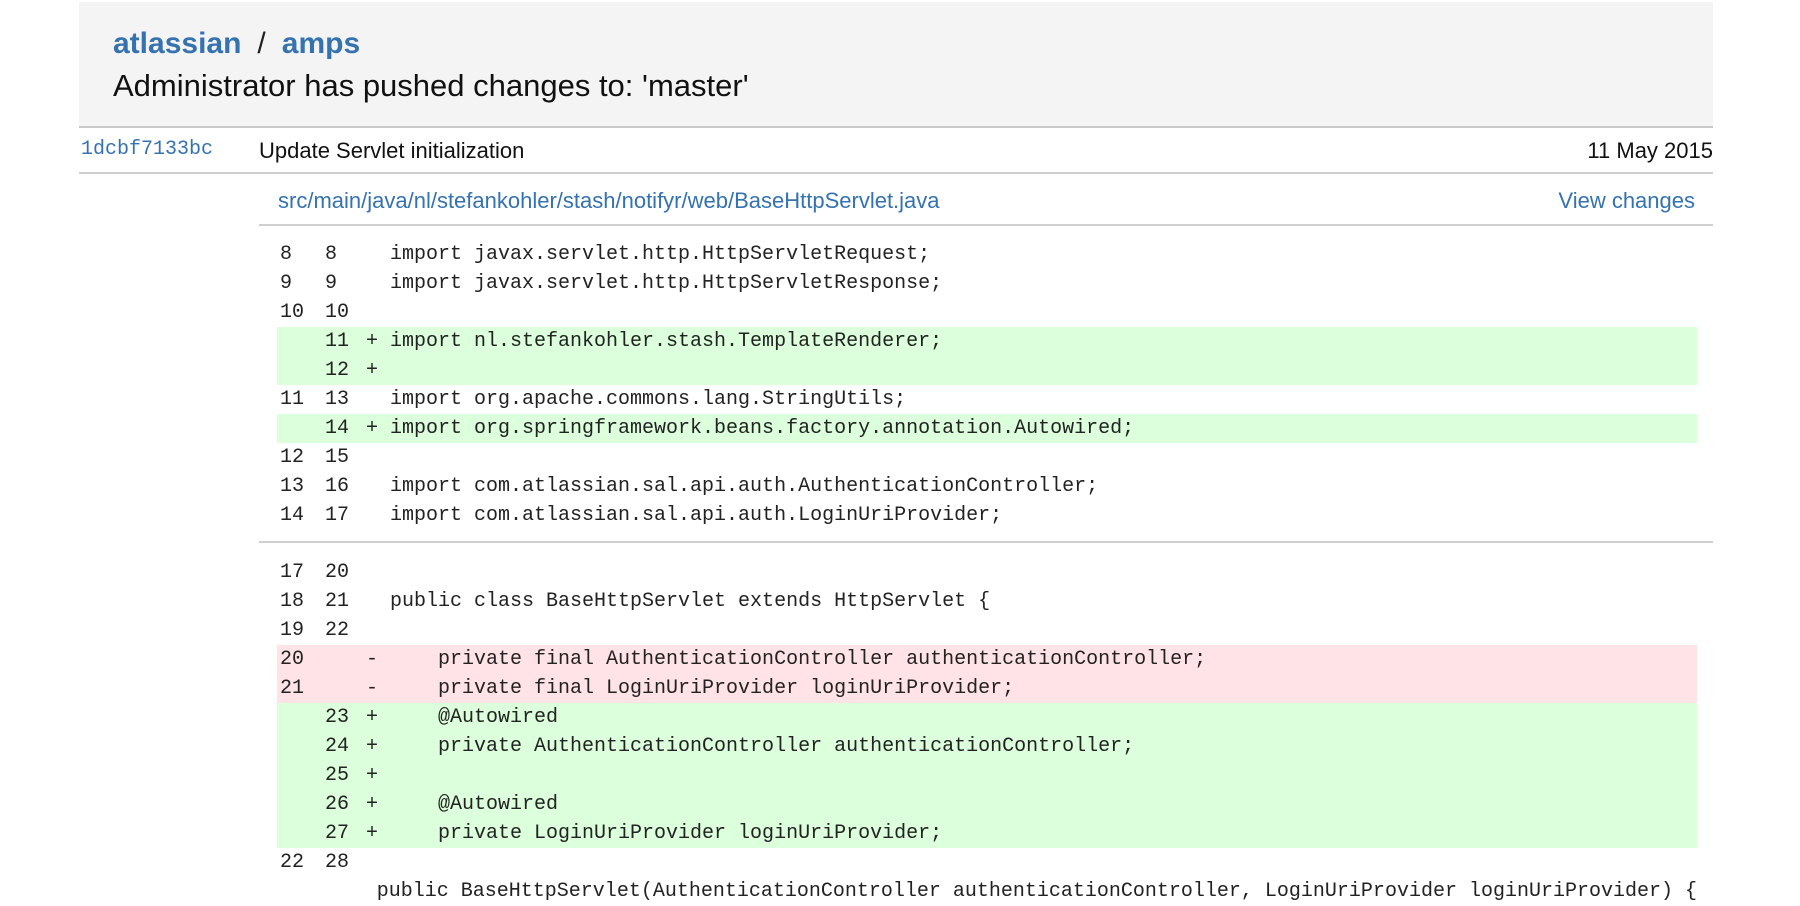 The height and width of the screenshot is (906, 1800). I want to click on new-line-number: 11, so click(337, 341).